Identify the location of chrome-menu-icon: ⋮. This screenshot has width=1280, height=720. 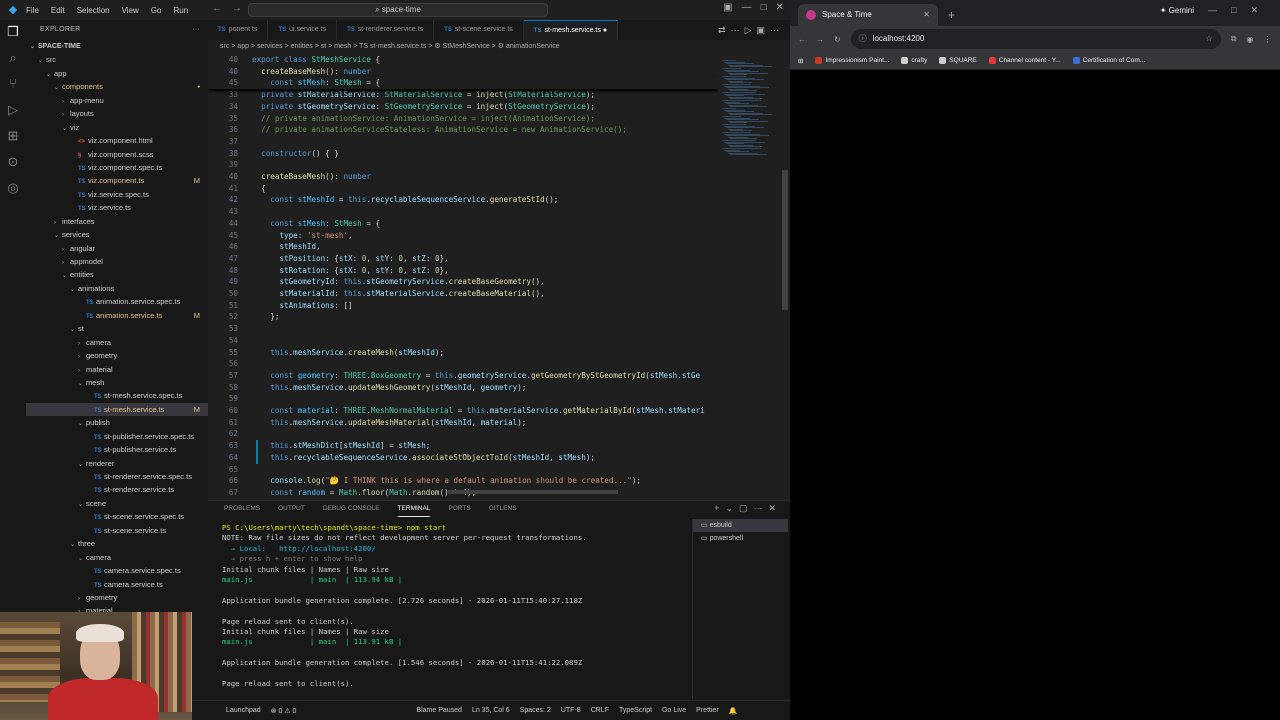
(1267, 39).